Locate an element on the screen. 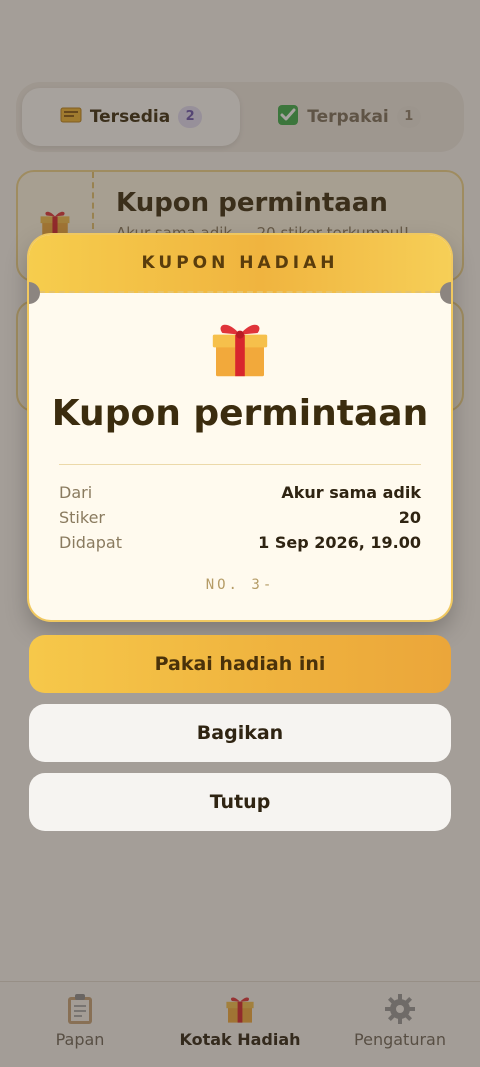 Image resolution: width=480 pixels, height=1067 pixels. ticket-header: KUPON HADIAH is located at coordinates (240, 264).